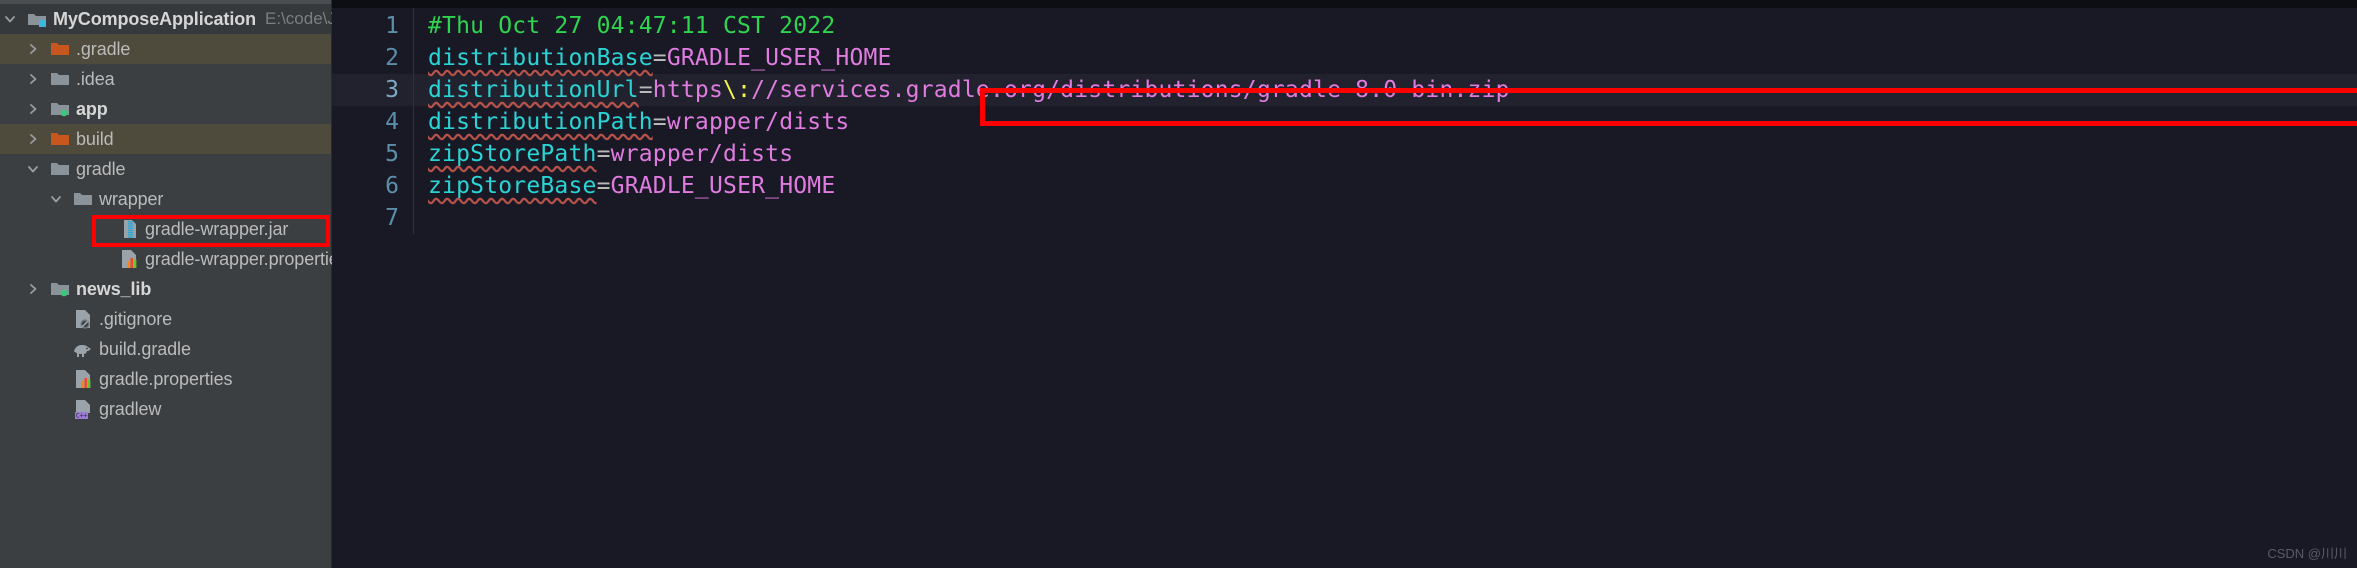  What do you see at coordinates (1385, 58) in the screenshot?
I see `code-line: distributionBase=GRADLE_USER_HOME` at bounding box center [1385, 58].